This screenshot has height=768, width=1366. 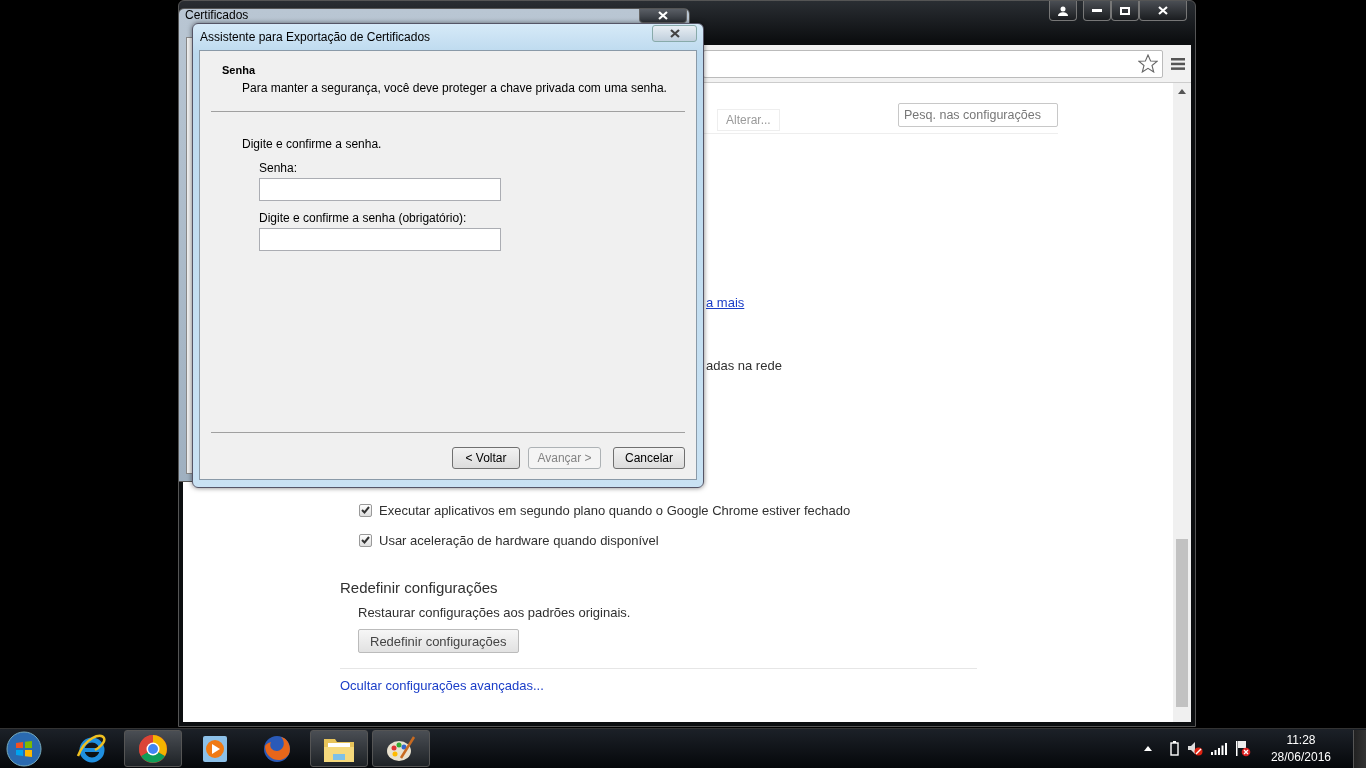 What do you see at coordinates (215, 748) in the screenshot?
I see `play-icon` at bounding box center [215, 748].